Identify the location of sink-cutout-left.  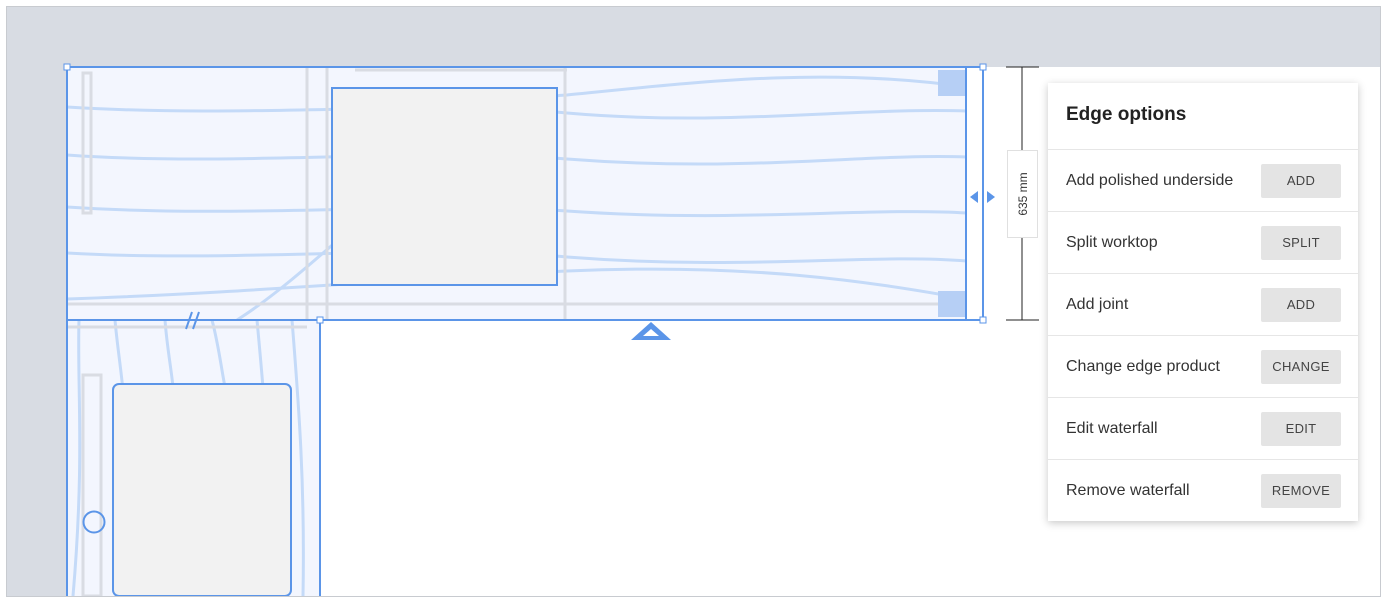
(202, 489).